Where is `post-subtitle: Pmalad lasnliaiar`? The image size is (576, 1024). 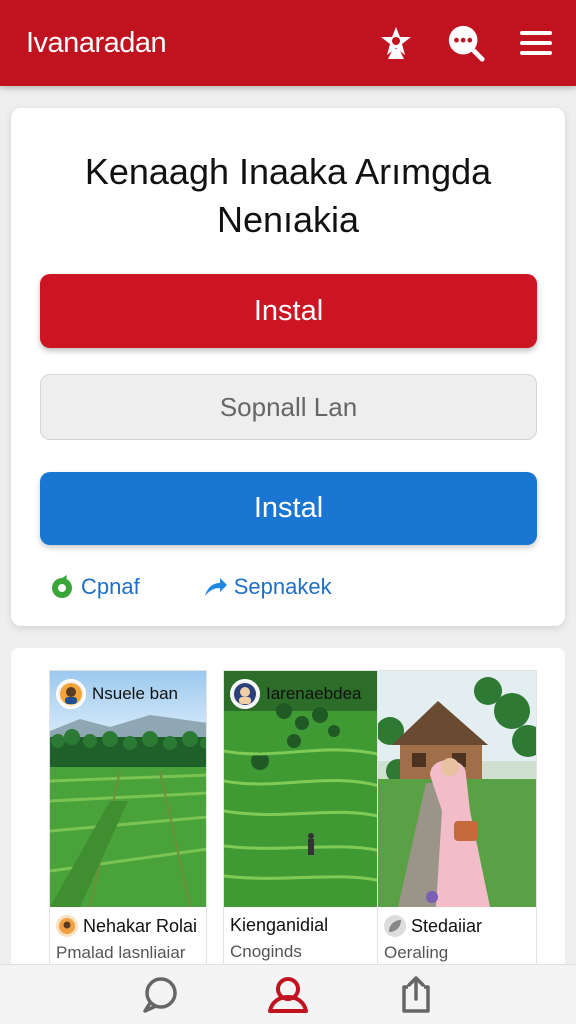 post-subtitle: Pmalad lasnliaiar is located at coordinates (121, 952).